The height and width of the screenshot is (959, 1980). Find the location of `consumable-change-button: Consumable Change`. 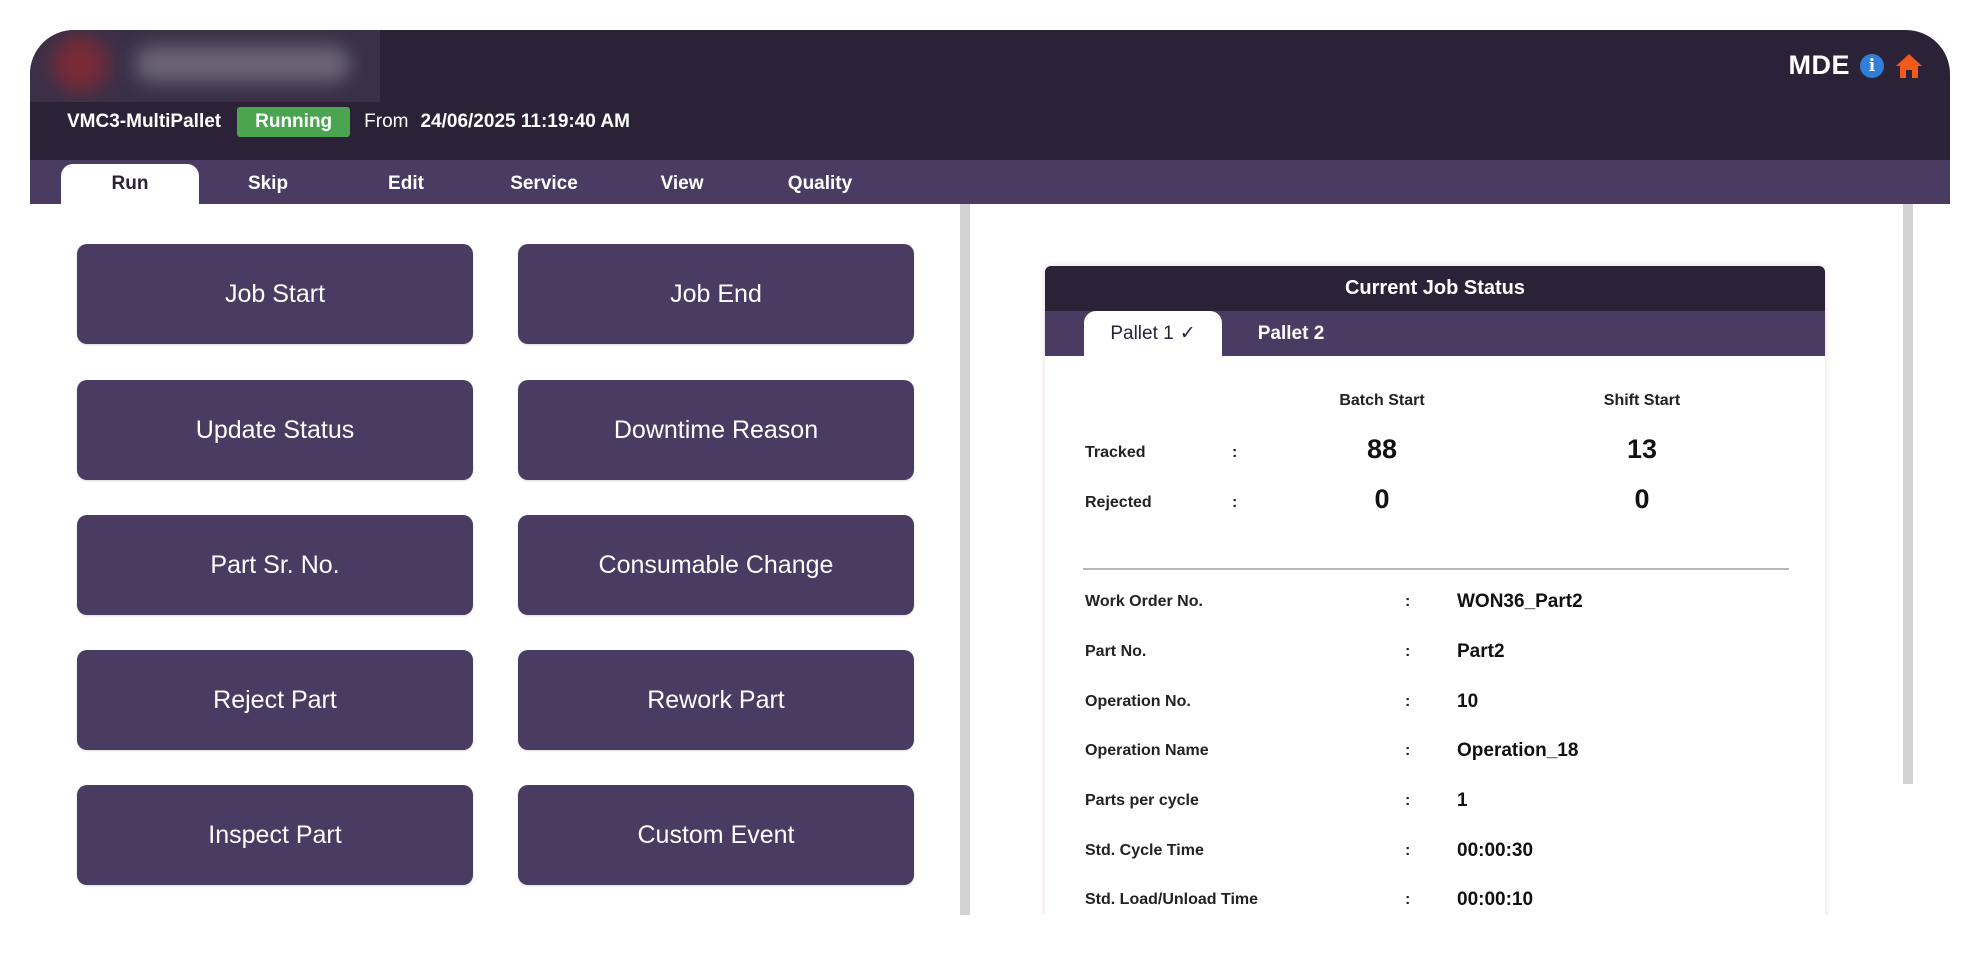

consumable-change-button: Consumable Change is located at coordinates (716, 565).